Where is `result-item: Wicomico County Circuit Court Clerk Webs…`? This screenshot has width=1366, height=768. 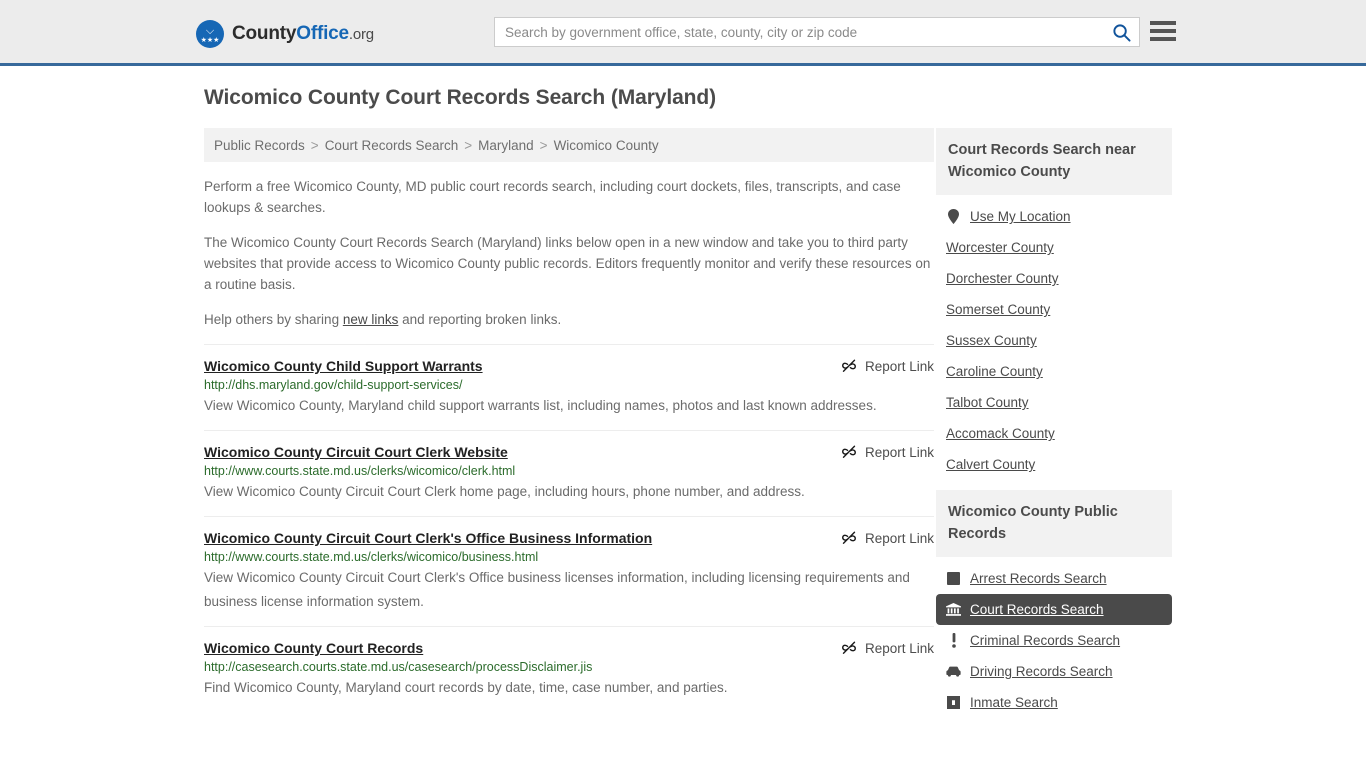
result-item: Wicomico County Circuit Court Clerk Webs… is located at coordinates (569, 473).